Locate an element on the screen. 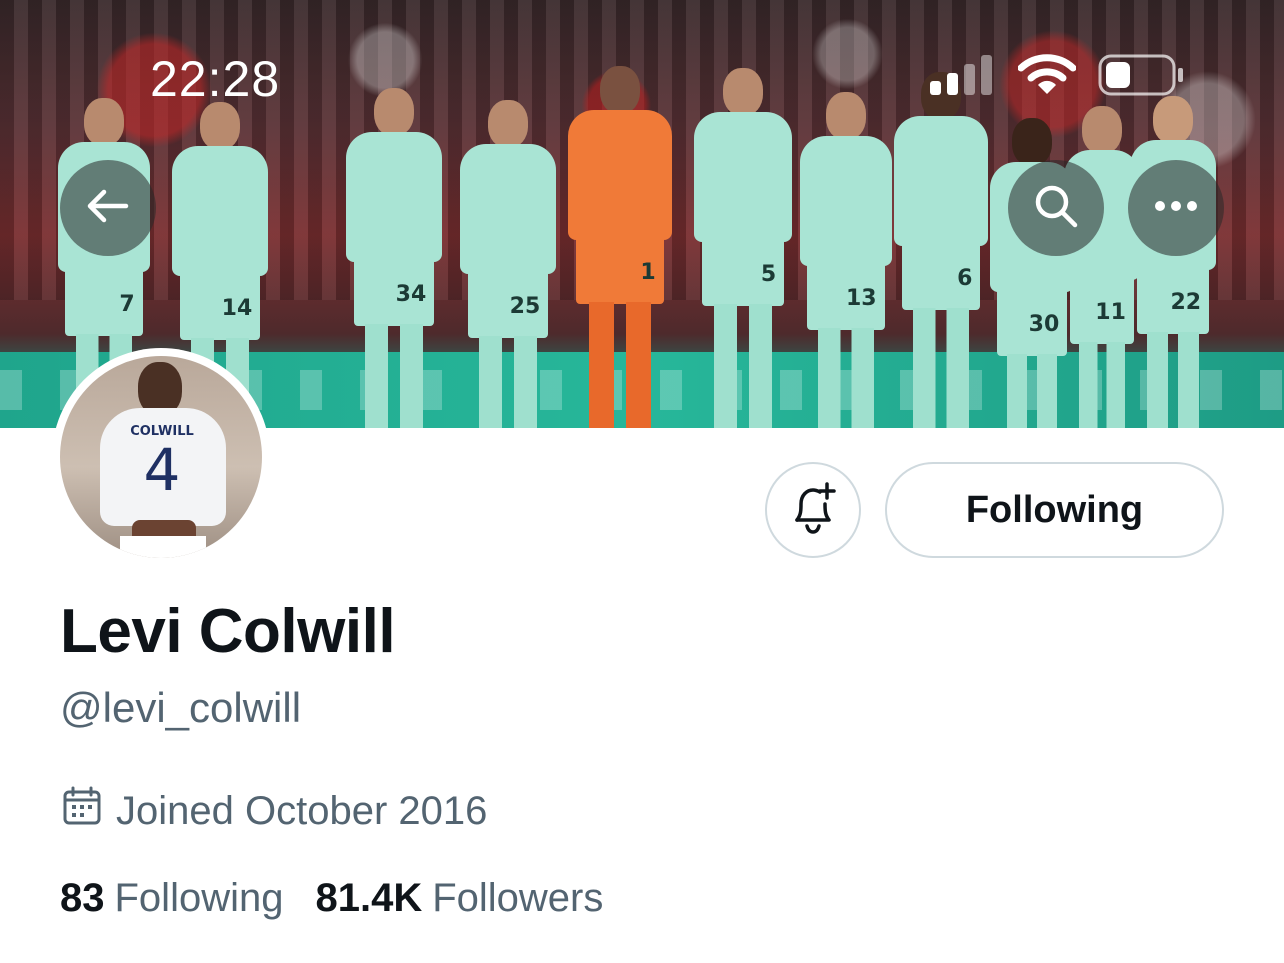 This screenshot has width=1284, height=963. more-options-button is located at coordinates (1176, 208).